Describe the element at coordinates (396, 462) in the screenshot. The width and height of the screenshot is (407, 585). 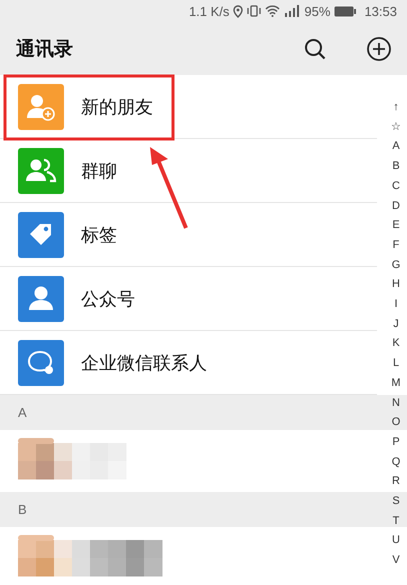
I see `index-letter: Q` at that location.